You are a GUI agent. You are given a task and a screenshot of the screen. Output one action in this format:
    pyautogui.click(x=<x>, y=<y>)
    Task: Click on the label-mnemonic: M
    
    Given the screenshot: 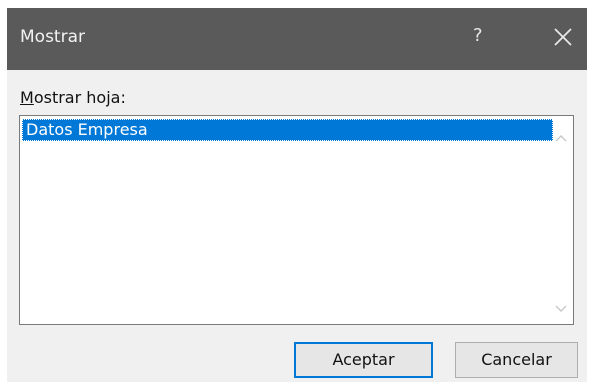 What is the action you would take?
    pyautogui.click(x=27, y=97)
    